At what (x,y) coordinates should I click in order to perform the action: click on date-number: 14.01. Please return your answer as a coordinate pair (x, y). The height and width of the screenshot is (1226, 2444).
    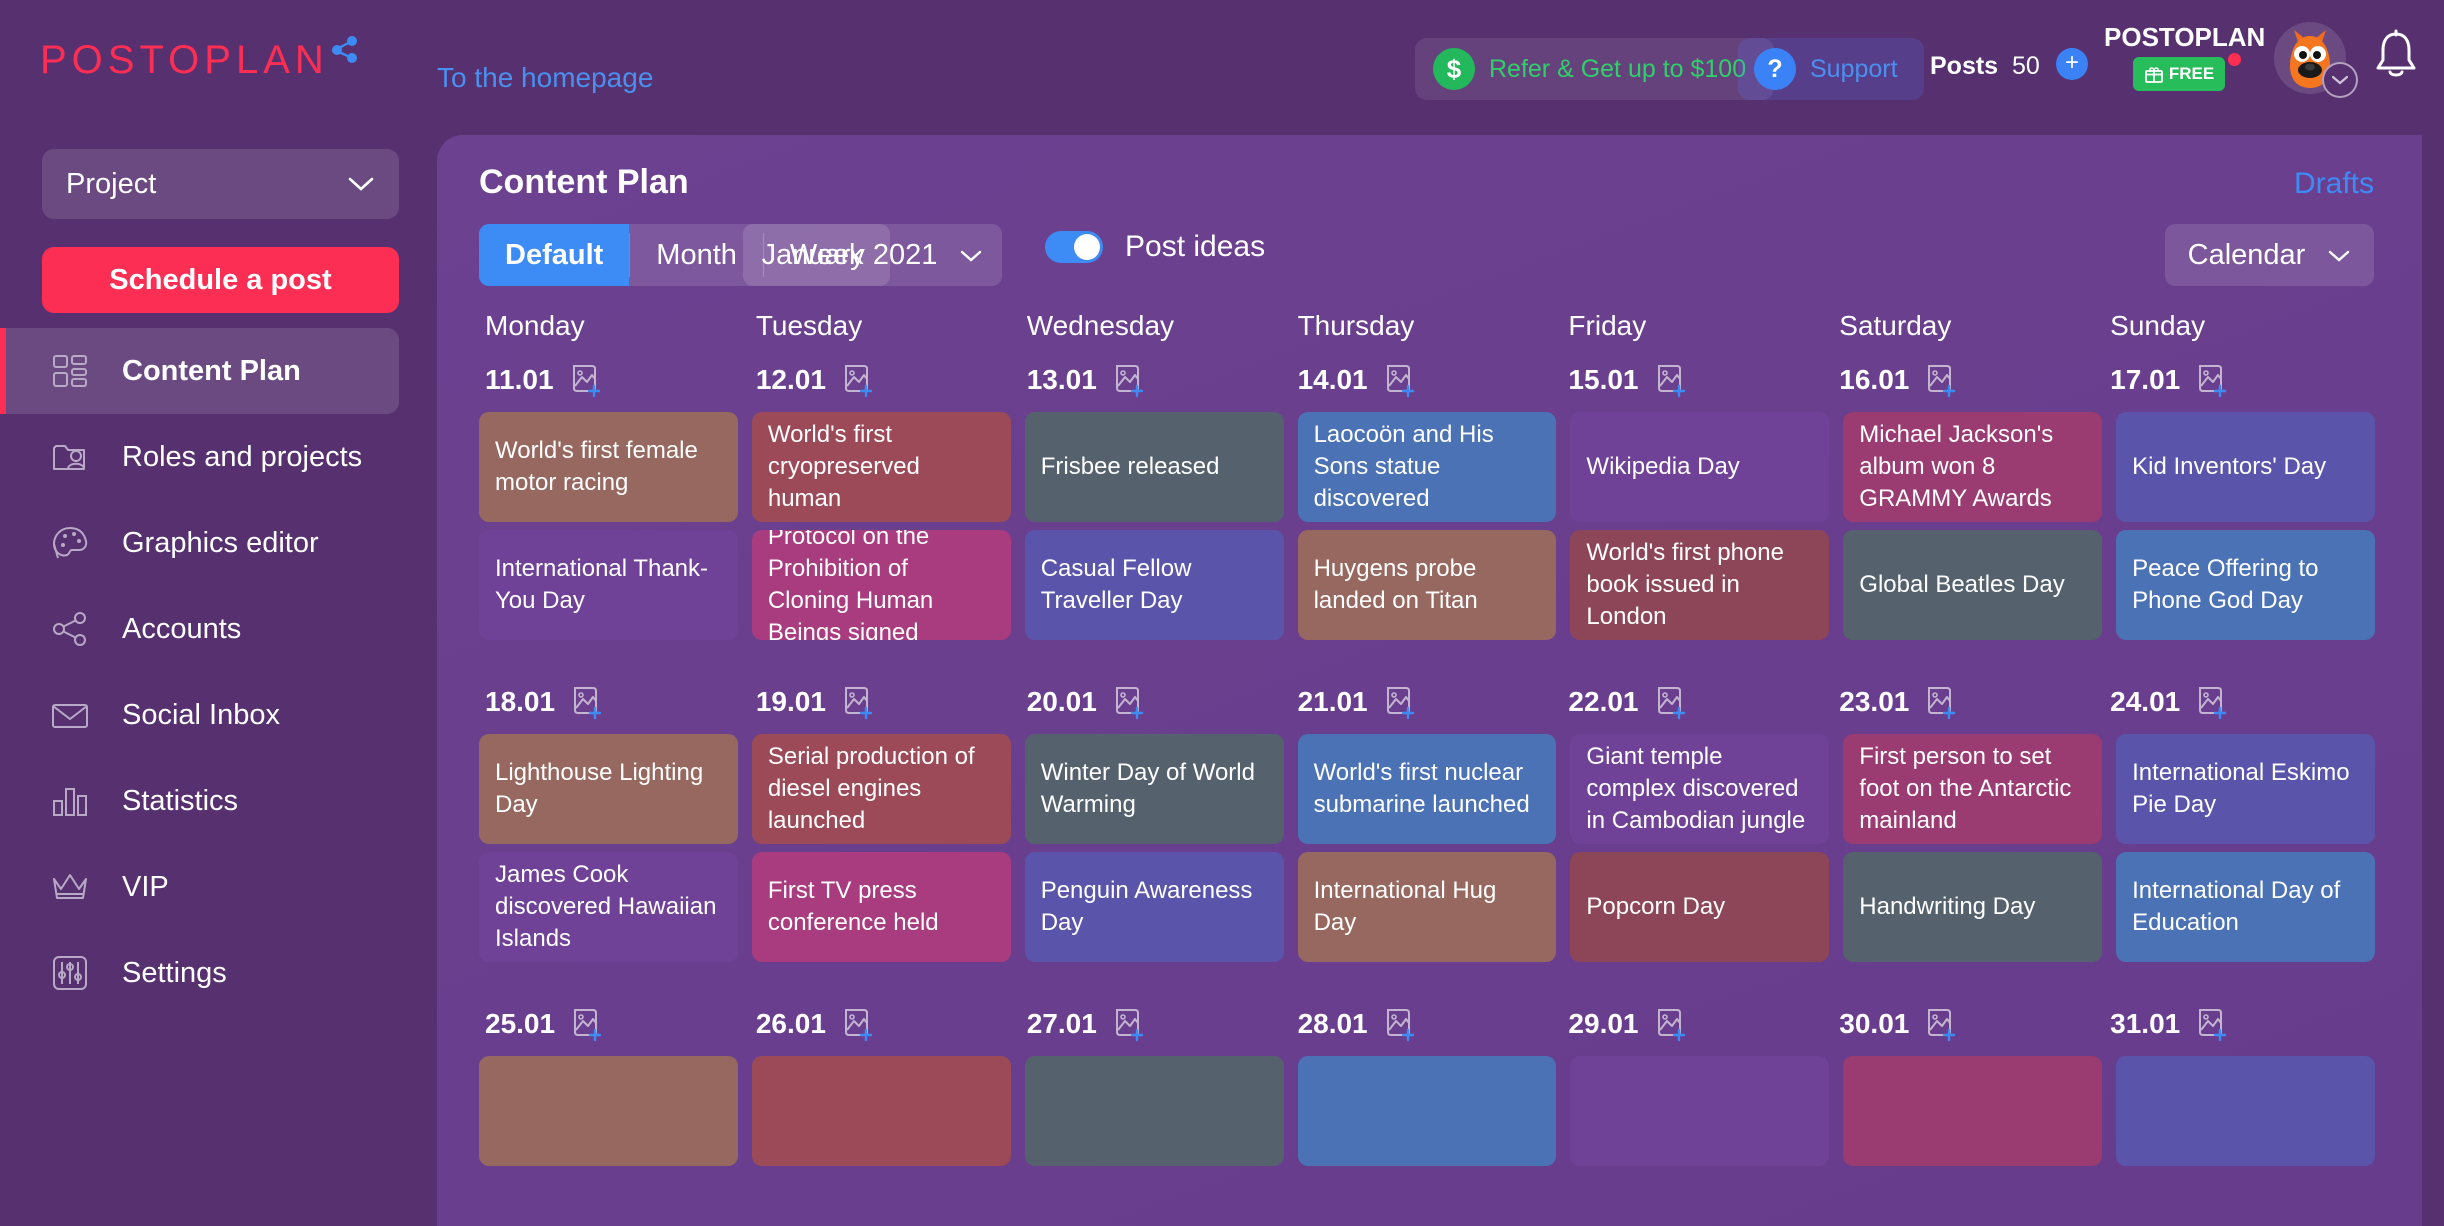
    Looking at the image, I should click on (1332, 379).